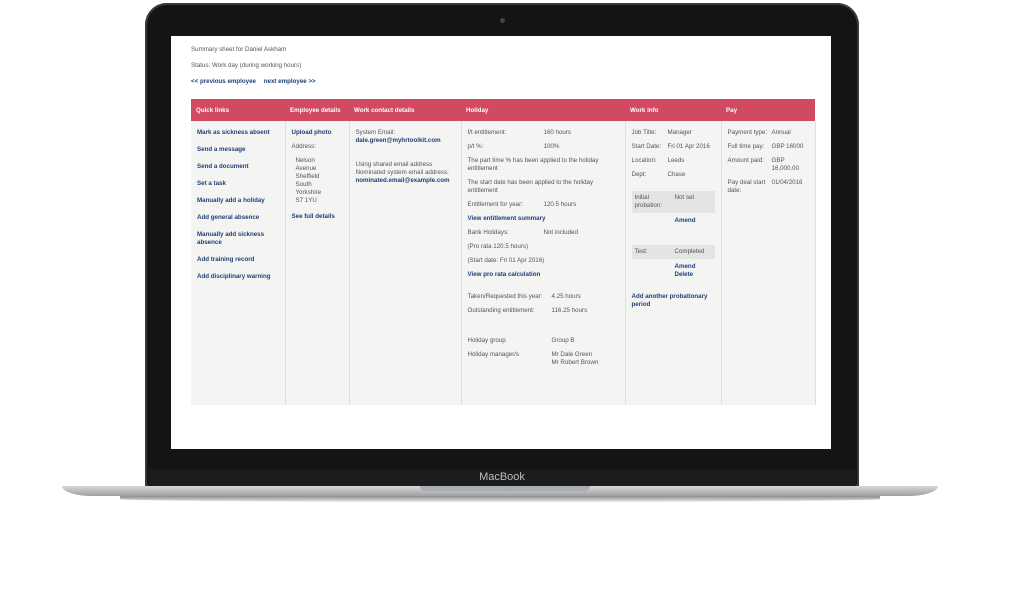 This screenshot has width=1010, height=610. Describe the element at coordinates (506, 81) in the screenshot. I see `employee-nav: << previous employee next employee >>` at that location.